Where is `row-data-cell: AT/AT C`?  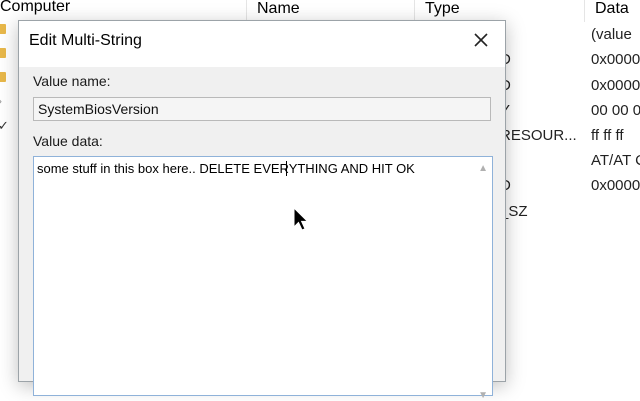
row-data-cell: AT/AT C is located at coordinates (615, 160).